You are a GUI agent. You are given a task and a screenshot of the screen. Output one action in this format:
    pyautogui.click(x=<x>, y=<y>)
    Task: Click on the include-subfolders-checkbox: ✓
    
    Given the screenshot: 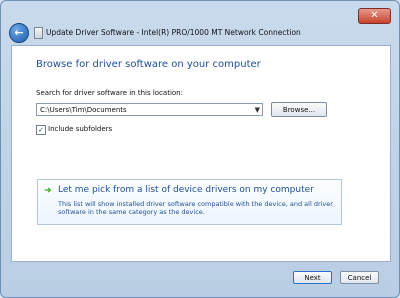 What is the action you would take?
    pyautogui.click(x=41, y=130)
    